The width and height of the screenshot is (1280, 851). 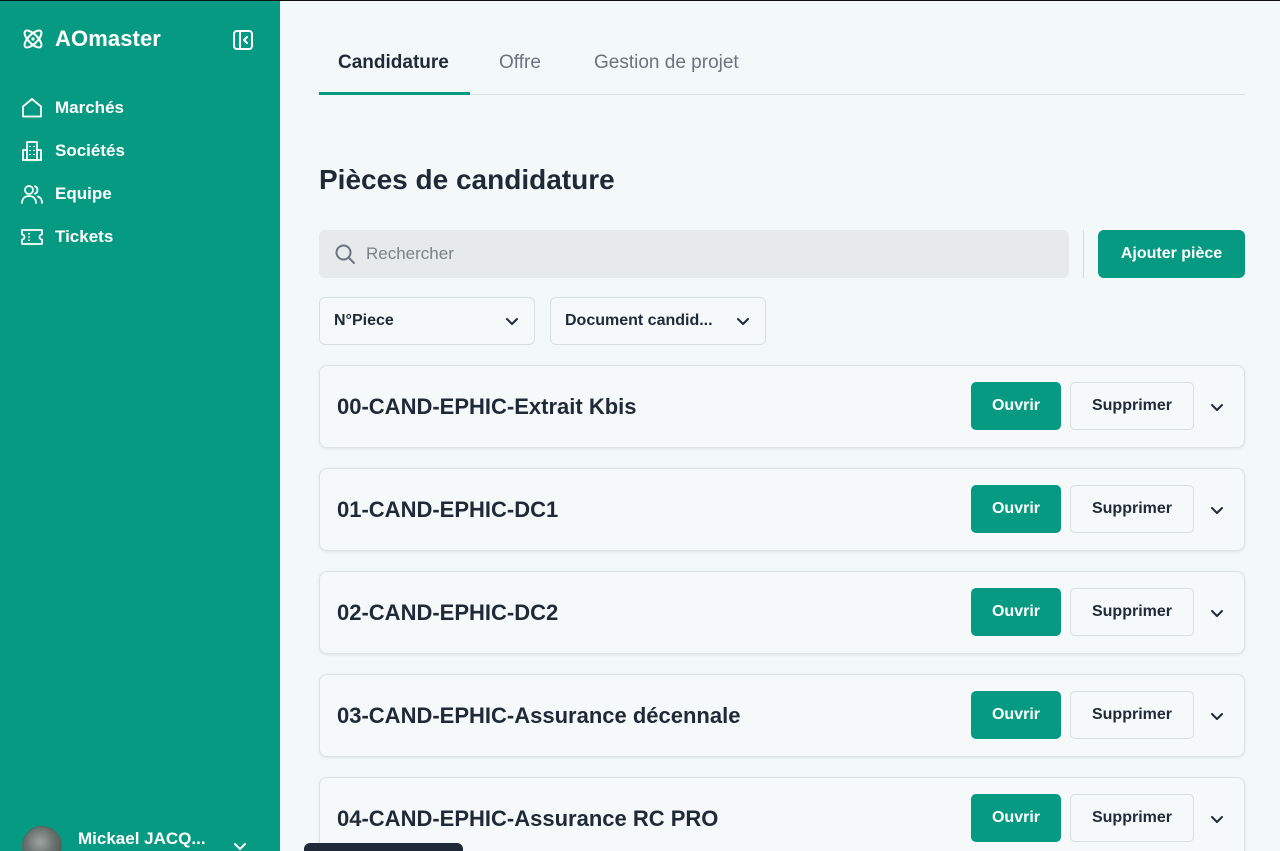 I want to click on brand: AOmaster, so click(x=90, y=39).